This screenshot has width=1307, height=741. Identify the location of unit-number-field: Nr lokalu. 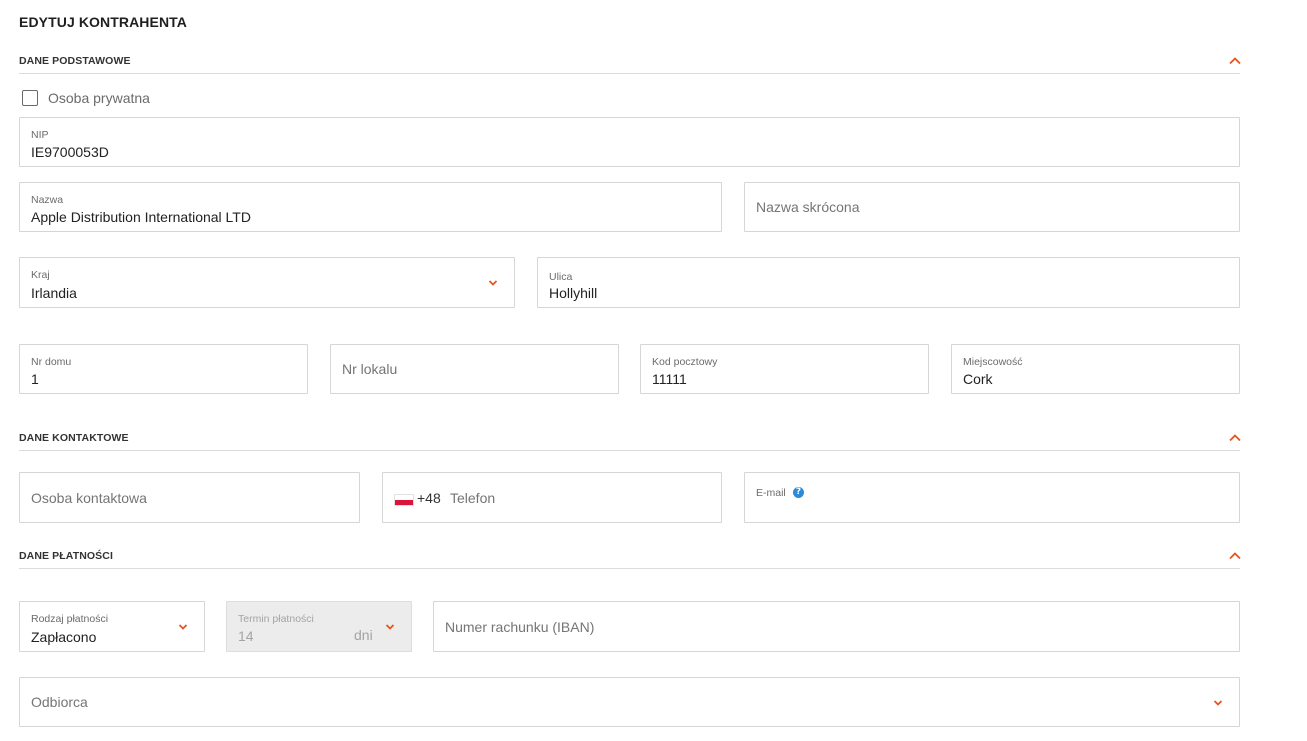
(474, 369).